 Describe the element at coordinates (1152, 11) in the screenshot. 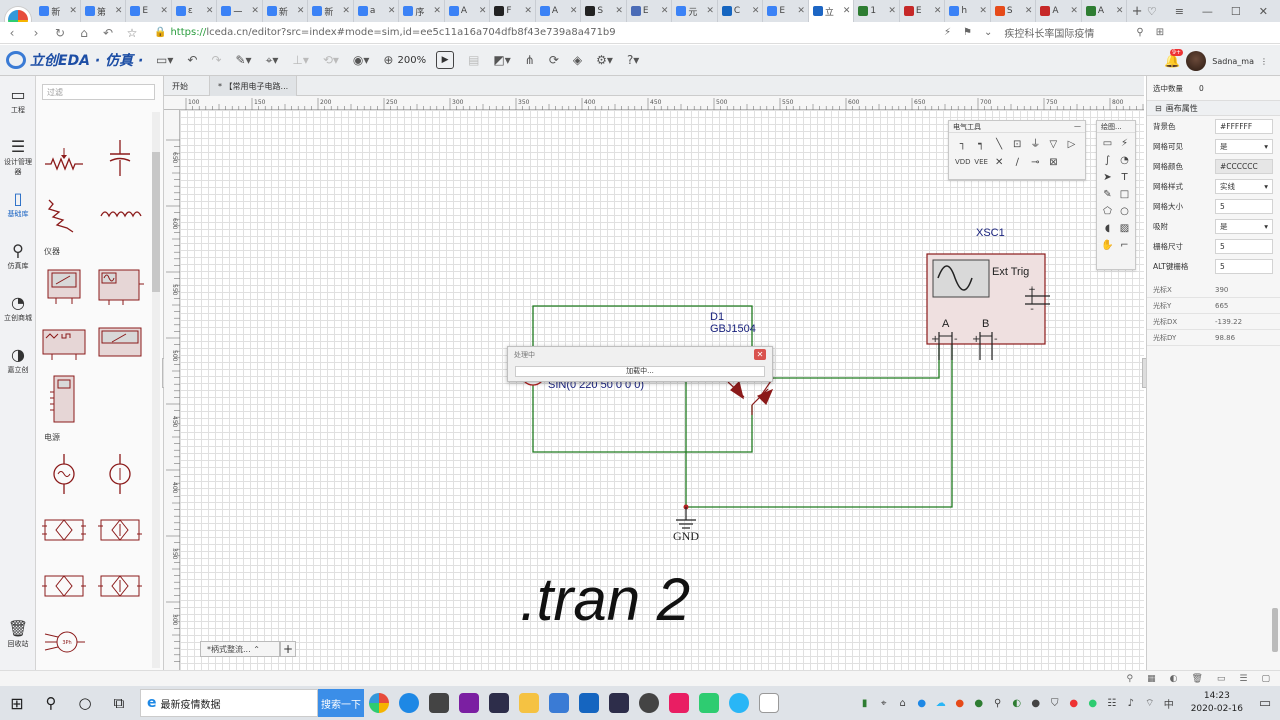

I see `shirt-icon: ♡` at that location.